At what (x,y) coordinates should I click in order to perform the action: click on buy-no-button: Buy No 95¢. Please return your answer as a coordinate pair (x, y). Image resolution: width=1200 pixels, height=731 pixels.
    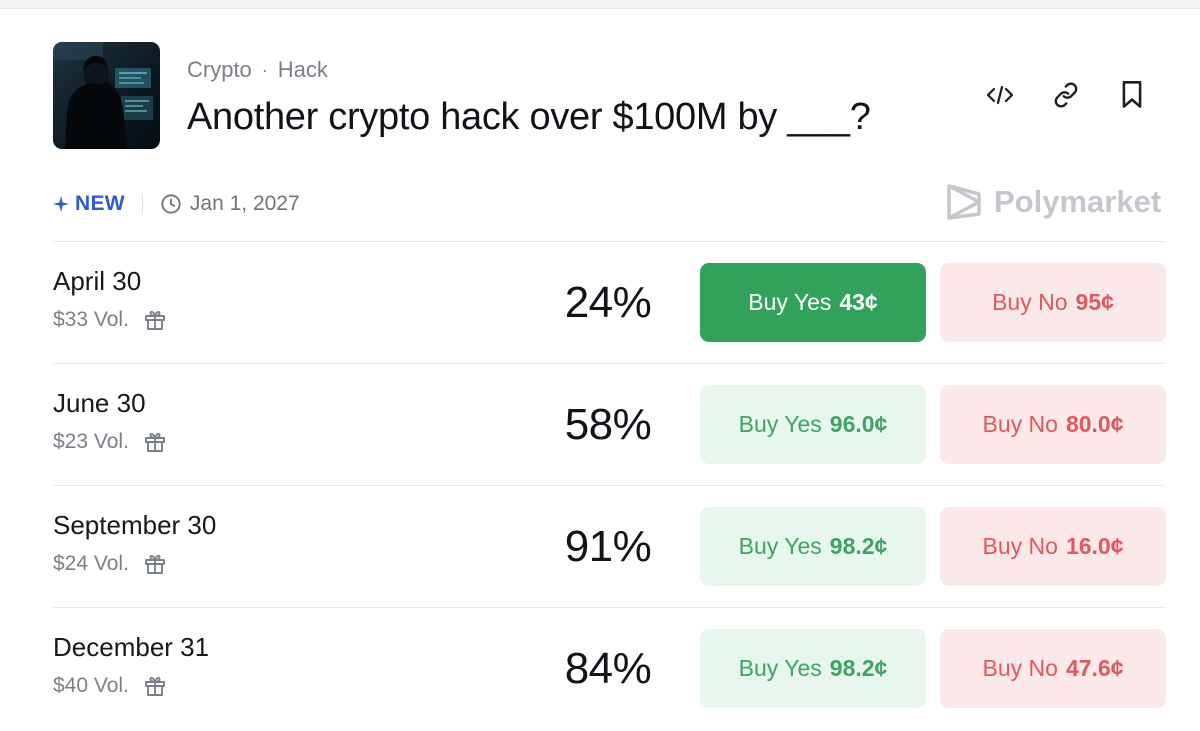
    Looking at the image, I should click on (1053, 302).